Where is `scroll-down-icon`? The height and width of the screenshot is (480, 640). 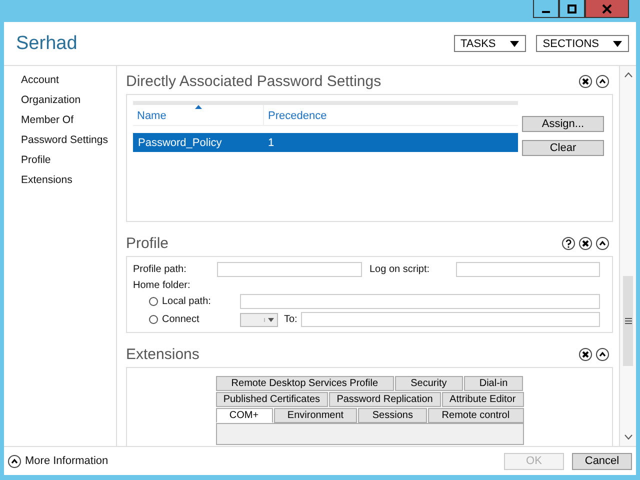
scroll-down-icon is located at coordinates (628, 437).